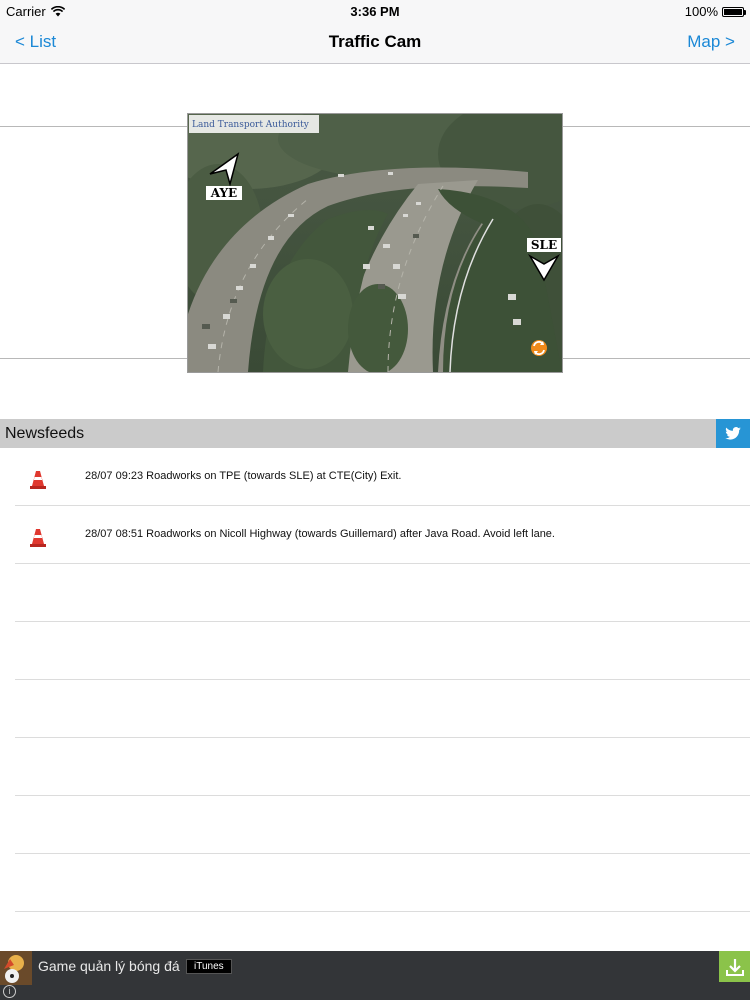 Image resolution: width=750 pixels, height=1000 pixels. What do you see at coordinates (223, 193) in the screenshot?
I see `aye-road-label: AYE` at bounding box center [223, 193].